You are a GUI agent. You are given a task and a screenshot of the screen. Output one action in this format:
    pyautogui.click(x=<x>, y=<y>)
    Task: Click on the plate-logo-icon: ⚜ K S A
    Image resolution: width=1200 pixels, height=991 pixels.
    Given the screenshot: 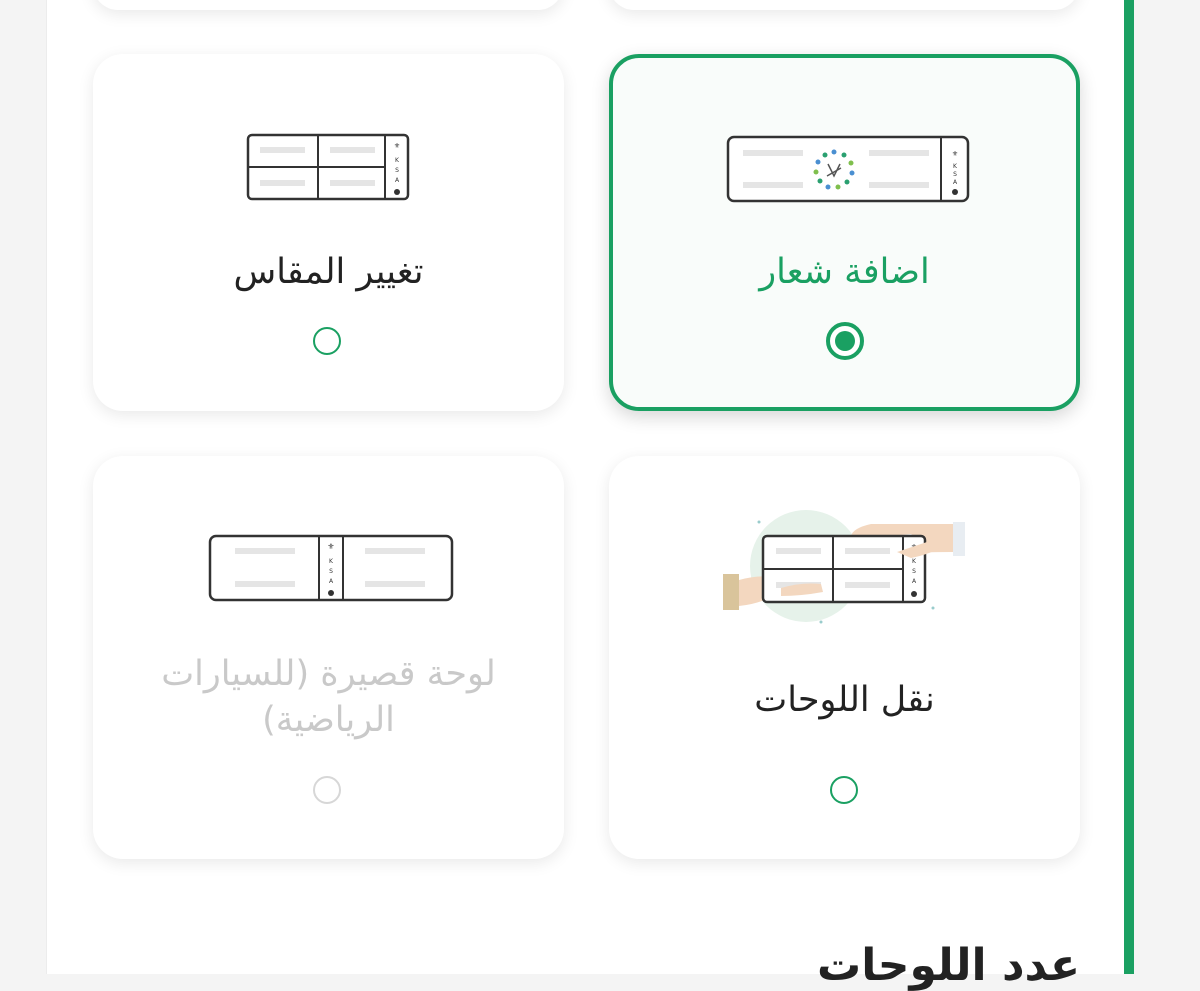 What is the action you would take?
    pyautogui.click(x=848, y=169)
    